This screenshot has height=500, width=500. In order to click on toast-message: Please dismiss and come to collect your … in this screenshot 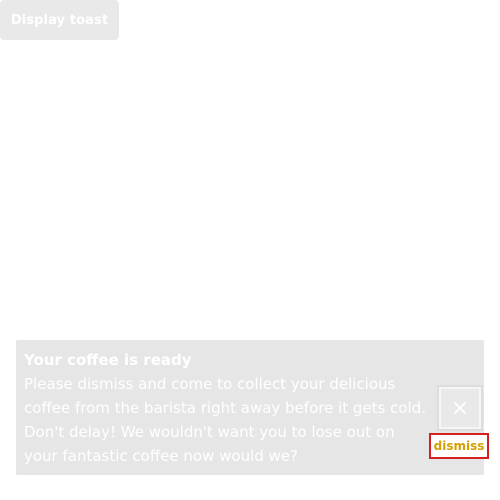, I will do `click(225, 420)`.